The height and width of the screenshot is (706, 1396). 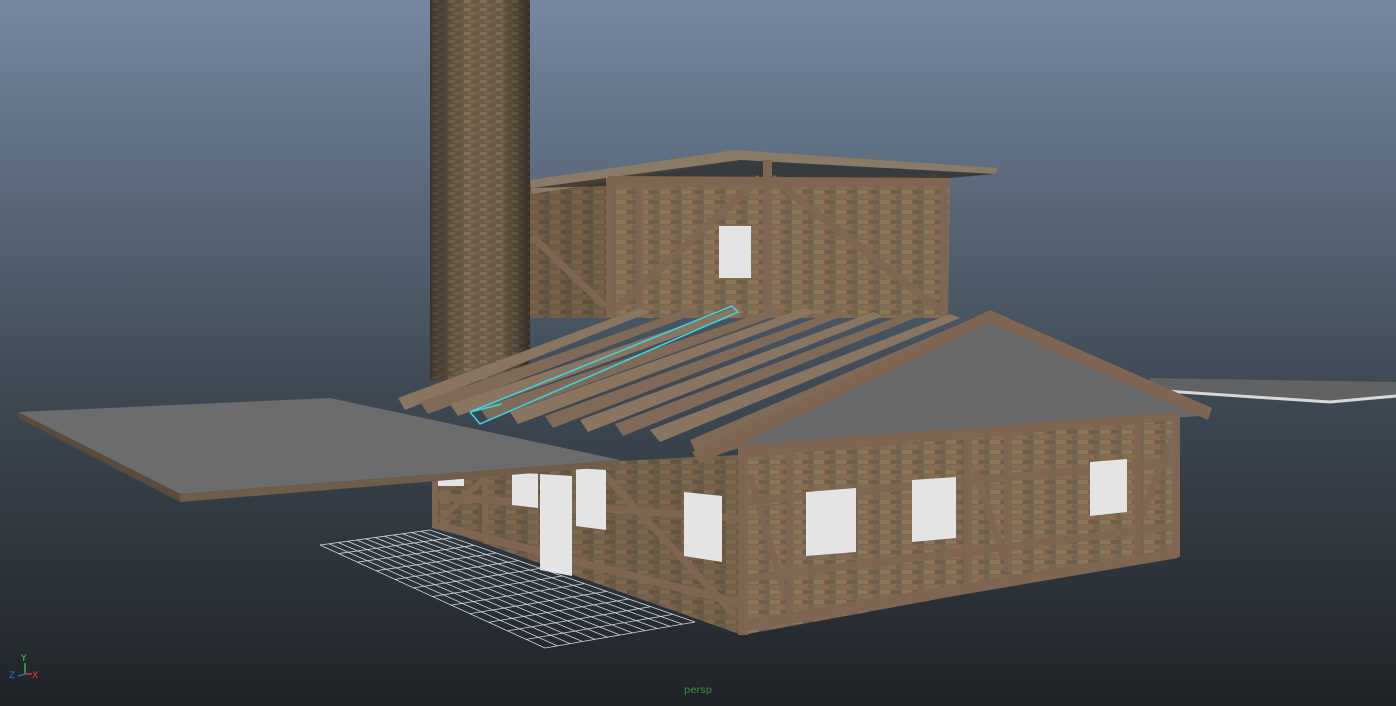 What do you see at coordinates (735, 252) in the screenshot?
I see `upper-window` at bounding box center [735, 252].